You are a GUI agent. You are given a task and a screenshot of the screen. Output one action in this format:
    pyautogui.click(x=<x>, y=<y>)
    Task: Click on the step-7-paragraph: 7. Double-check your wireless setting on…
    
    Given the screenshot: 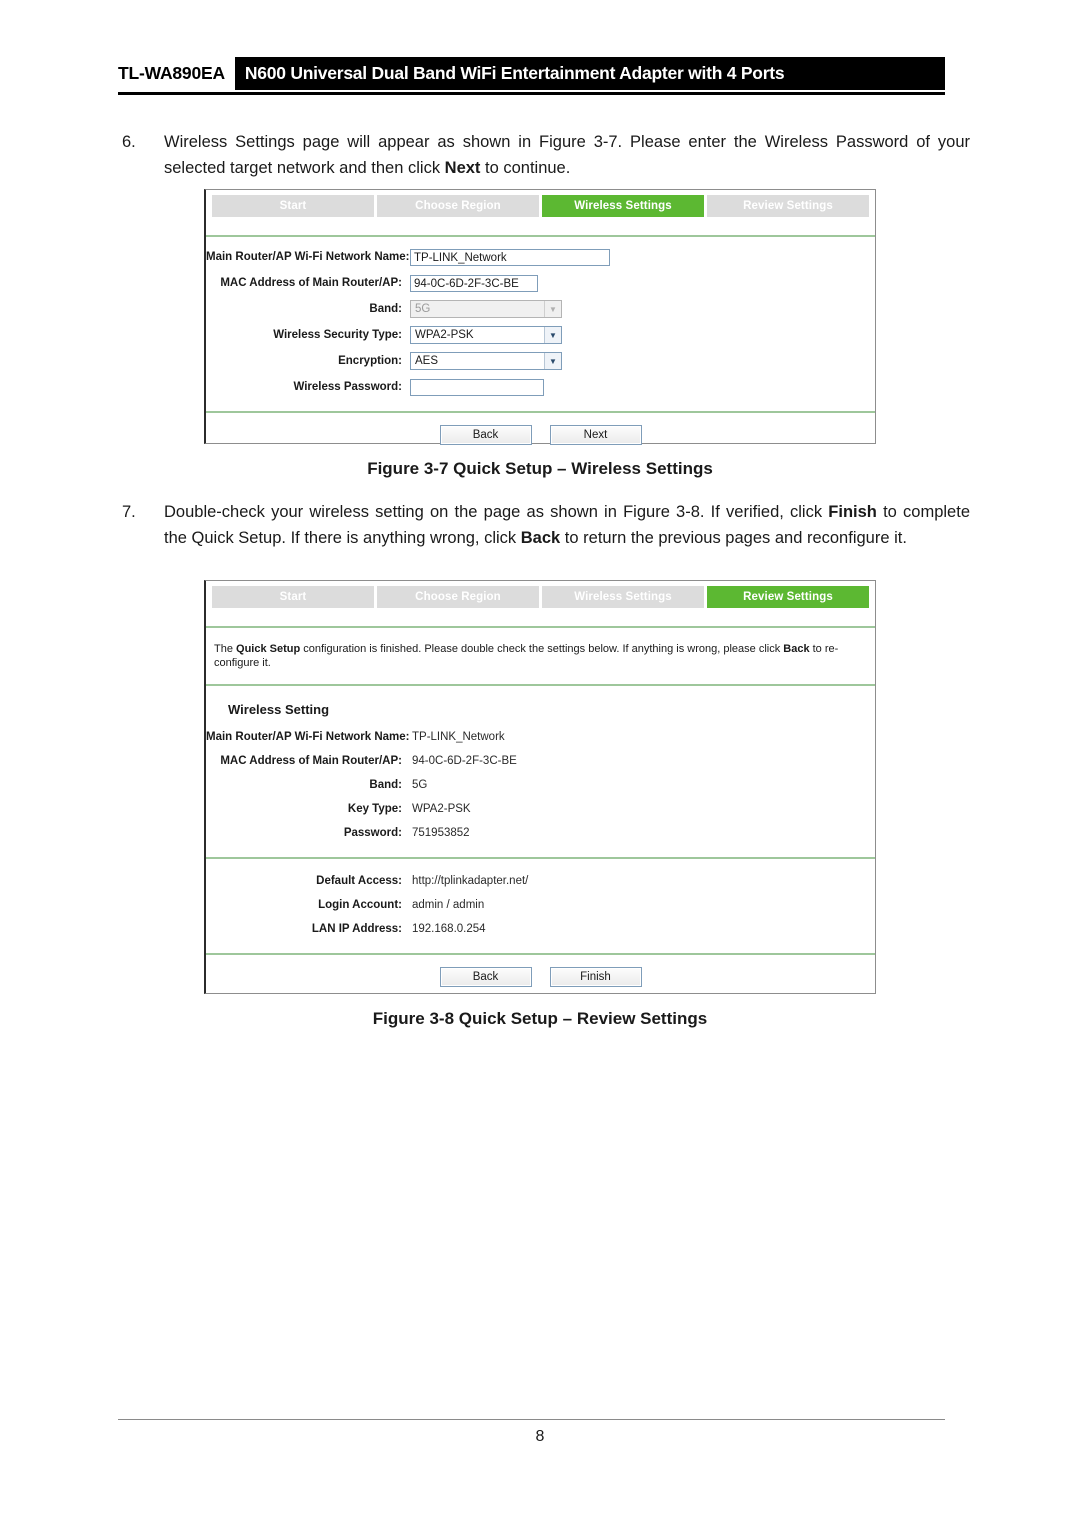 What is the action you would take?
    pyautogui.click(x=546, y=525)
    